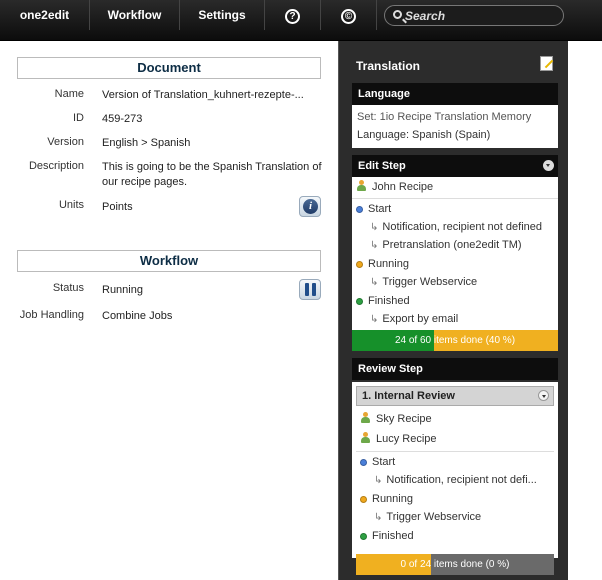  I want to click on state-action: ↳ Export by email, so click(455, 319).